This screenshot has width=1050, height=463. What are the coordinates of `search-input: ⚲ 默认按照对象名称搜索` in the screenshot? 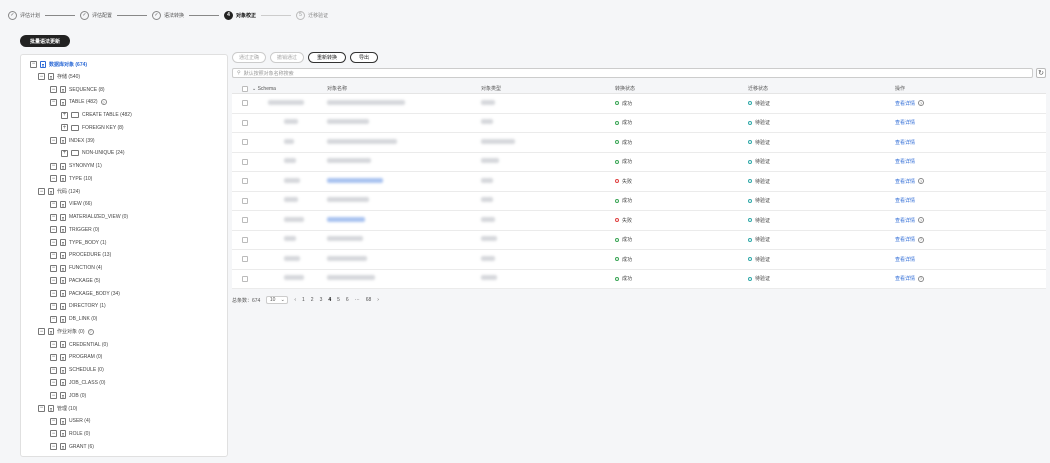 It's located at (632, 73).